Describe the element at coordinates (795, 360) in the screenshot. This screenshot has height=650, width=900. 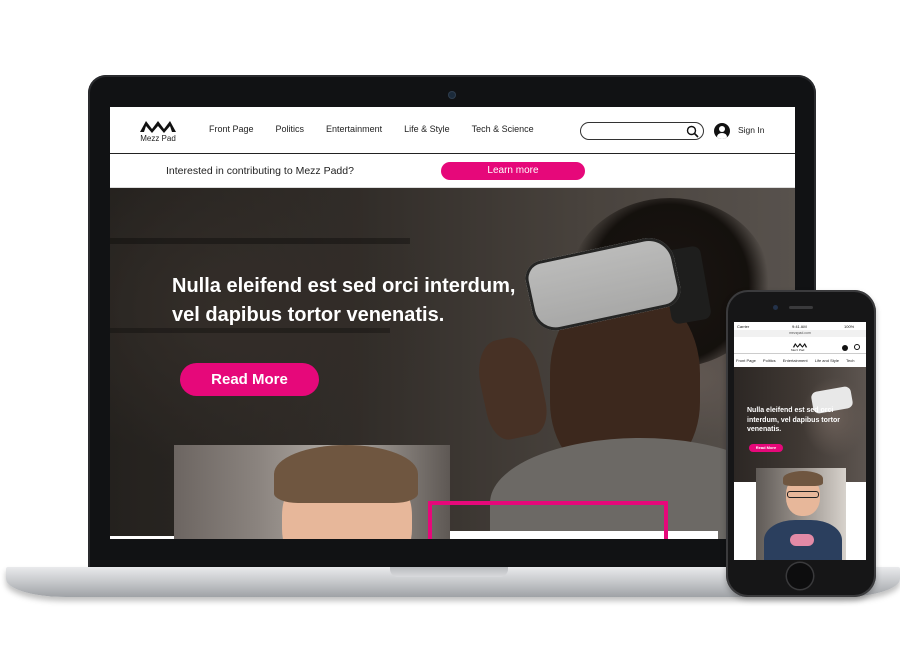
I see `phone-nav-item: Entertainment` at that location.